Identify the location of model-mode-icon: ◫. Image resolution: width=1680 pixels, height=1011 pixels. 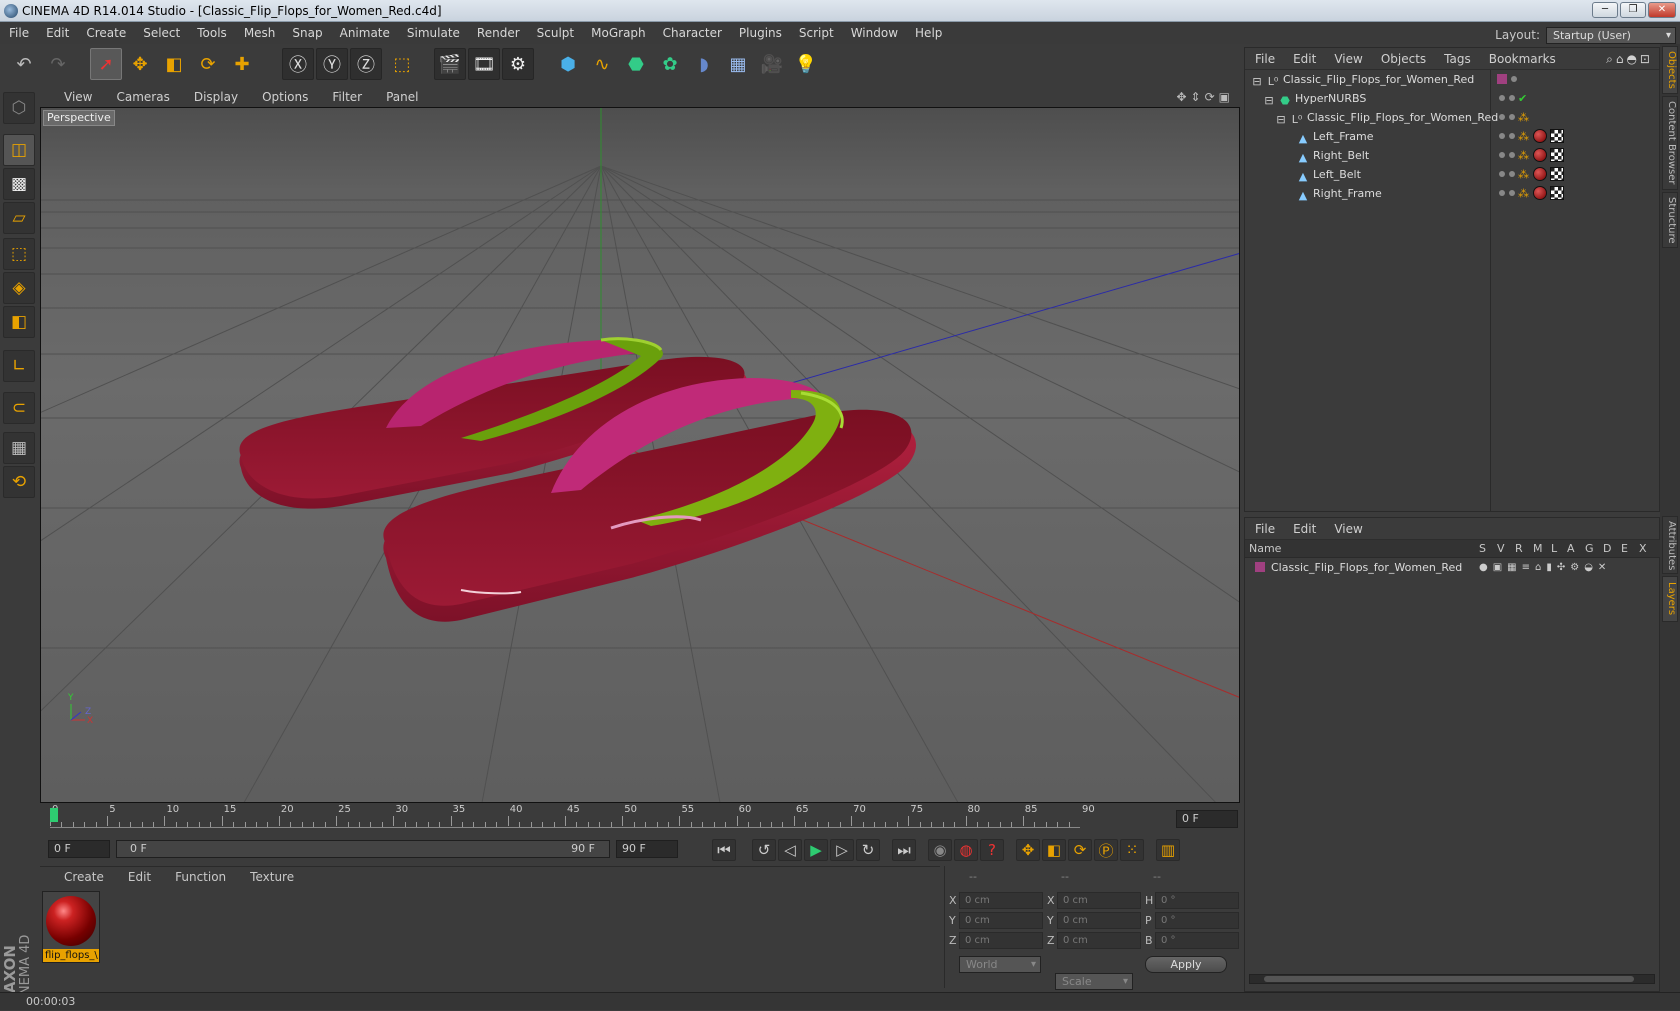
(19, 150).